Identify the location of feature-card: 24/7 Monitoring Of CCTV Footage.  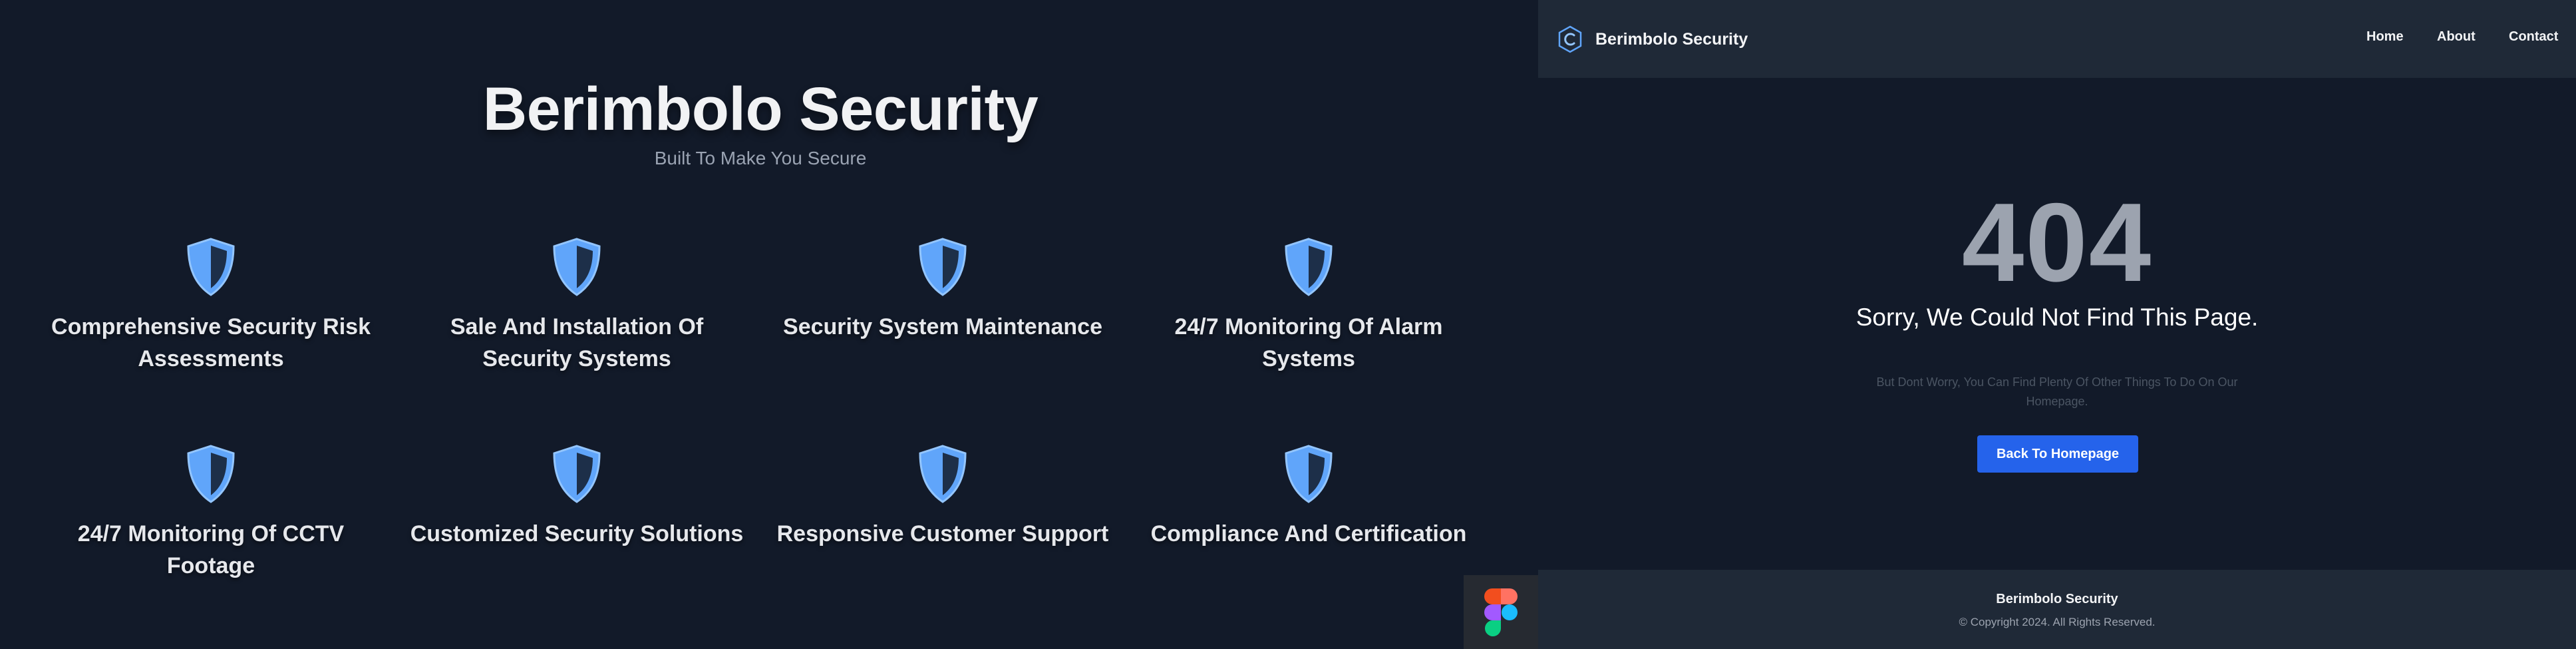
(211, 512).